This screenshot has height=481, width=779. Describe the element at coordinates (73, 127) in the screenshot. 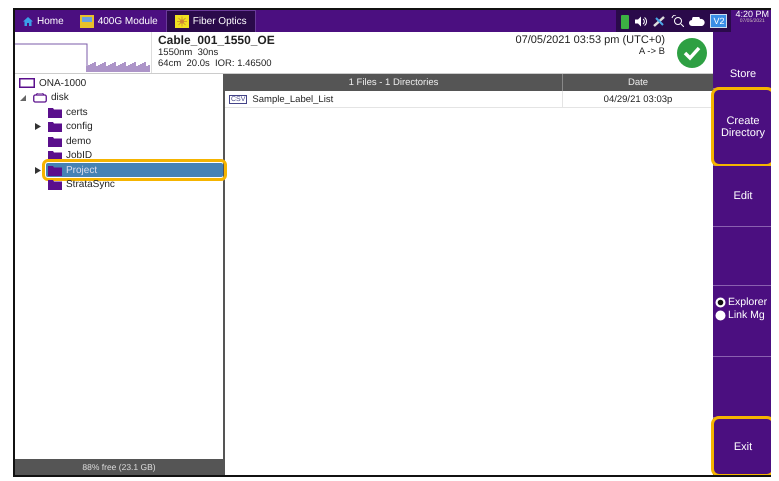

I see `tree-item: config` at that location.